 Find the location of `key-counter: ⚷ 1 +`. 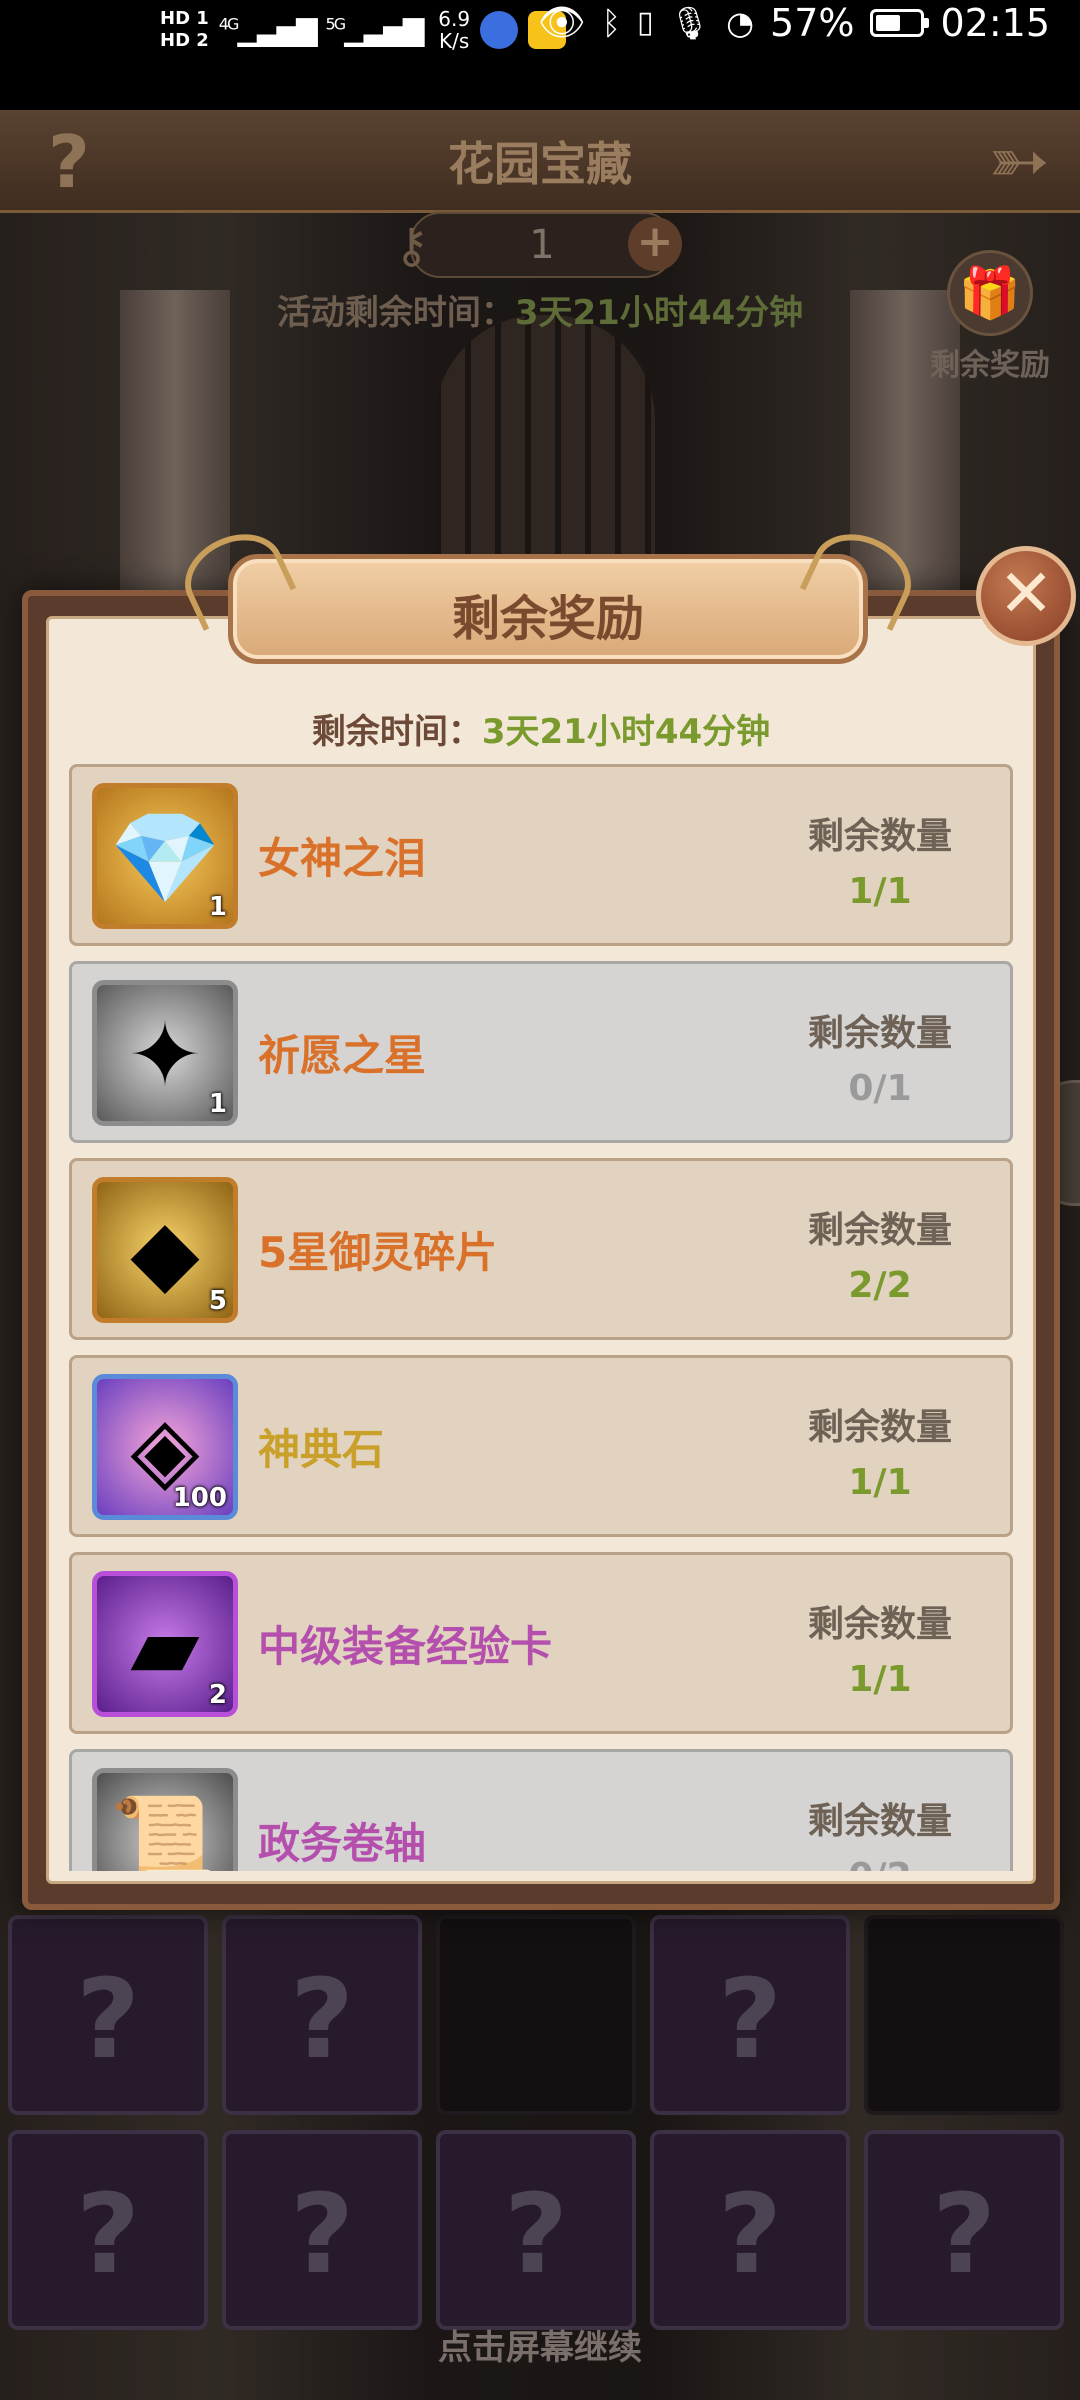

key-counter: ⚷ 1 + is located at coordinates (538, 245).